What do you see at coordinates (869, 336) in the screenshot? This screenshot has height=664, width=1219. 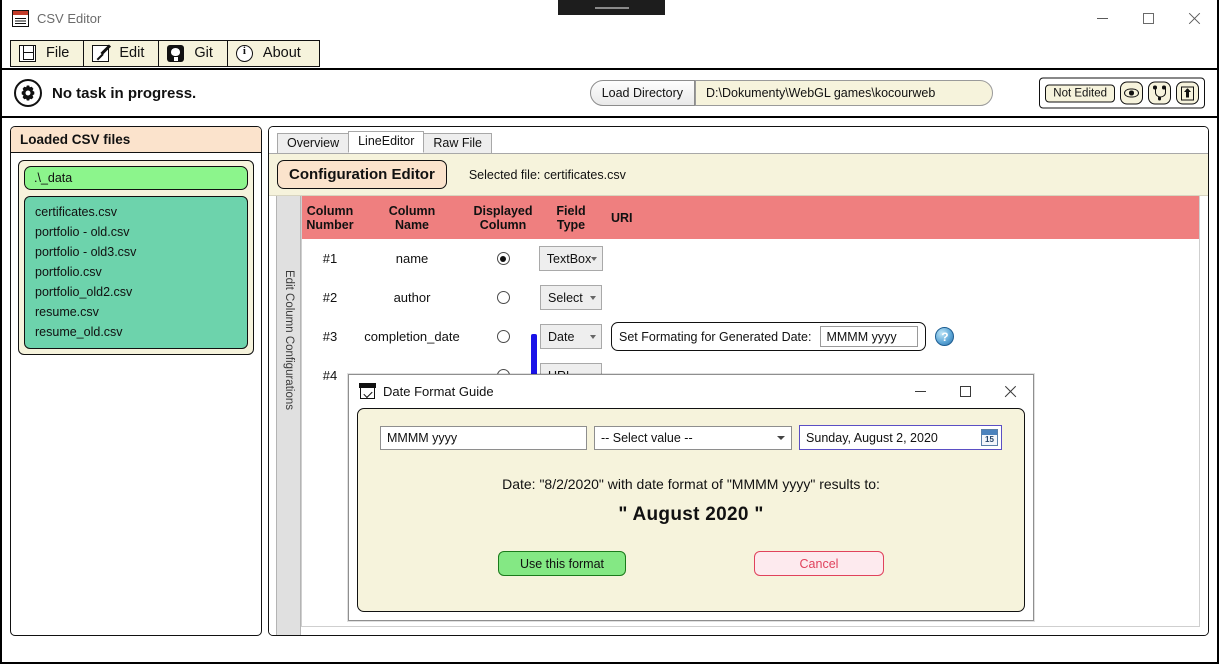 I see `date-format-input: MMMM yyyy` at bounding box center [869, 336].